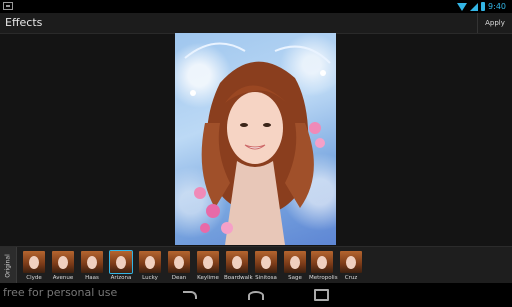 Image resolution: width=512 pixels, height=307 pixels. I want to click on home-button, so click(256, 295).